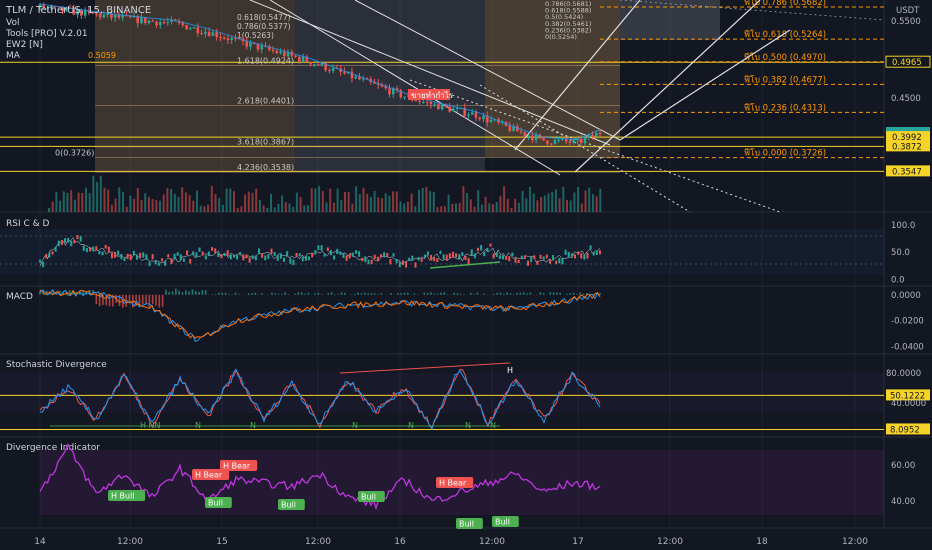 The width and height of the screenshot is (932, 550). I want to click on pane-tick: 60.00, so click(903, 466).